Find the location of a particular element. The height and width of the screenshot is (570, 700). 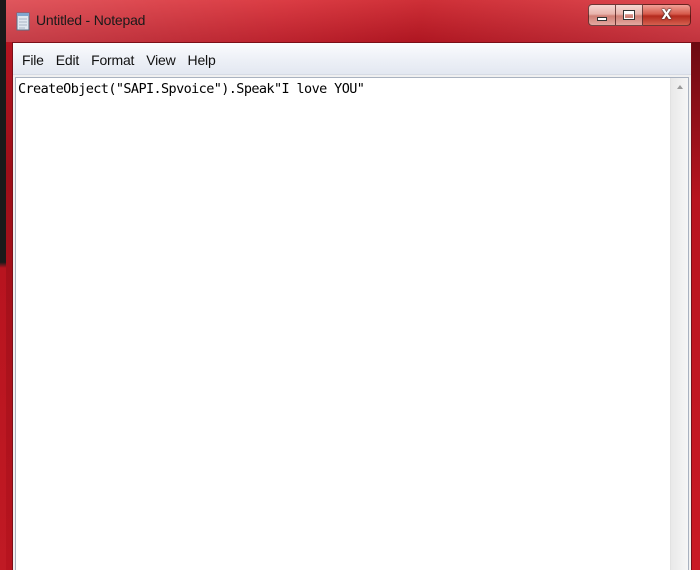

caption-buttons: X is located at coordinates (639, 16).